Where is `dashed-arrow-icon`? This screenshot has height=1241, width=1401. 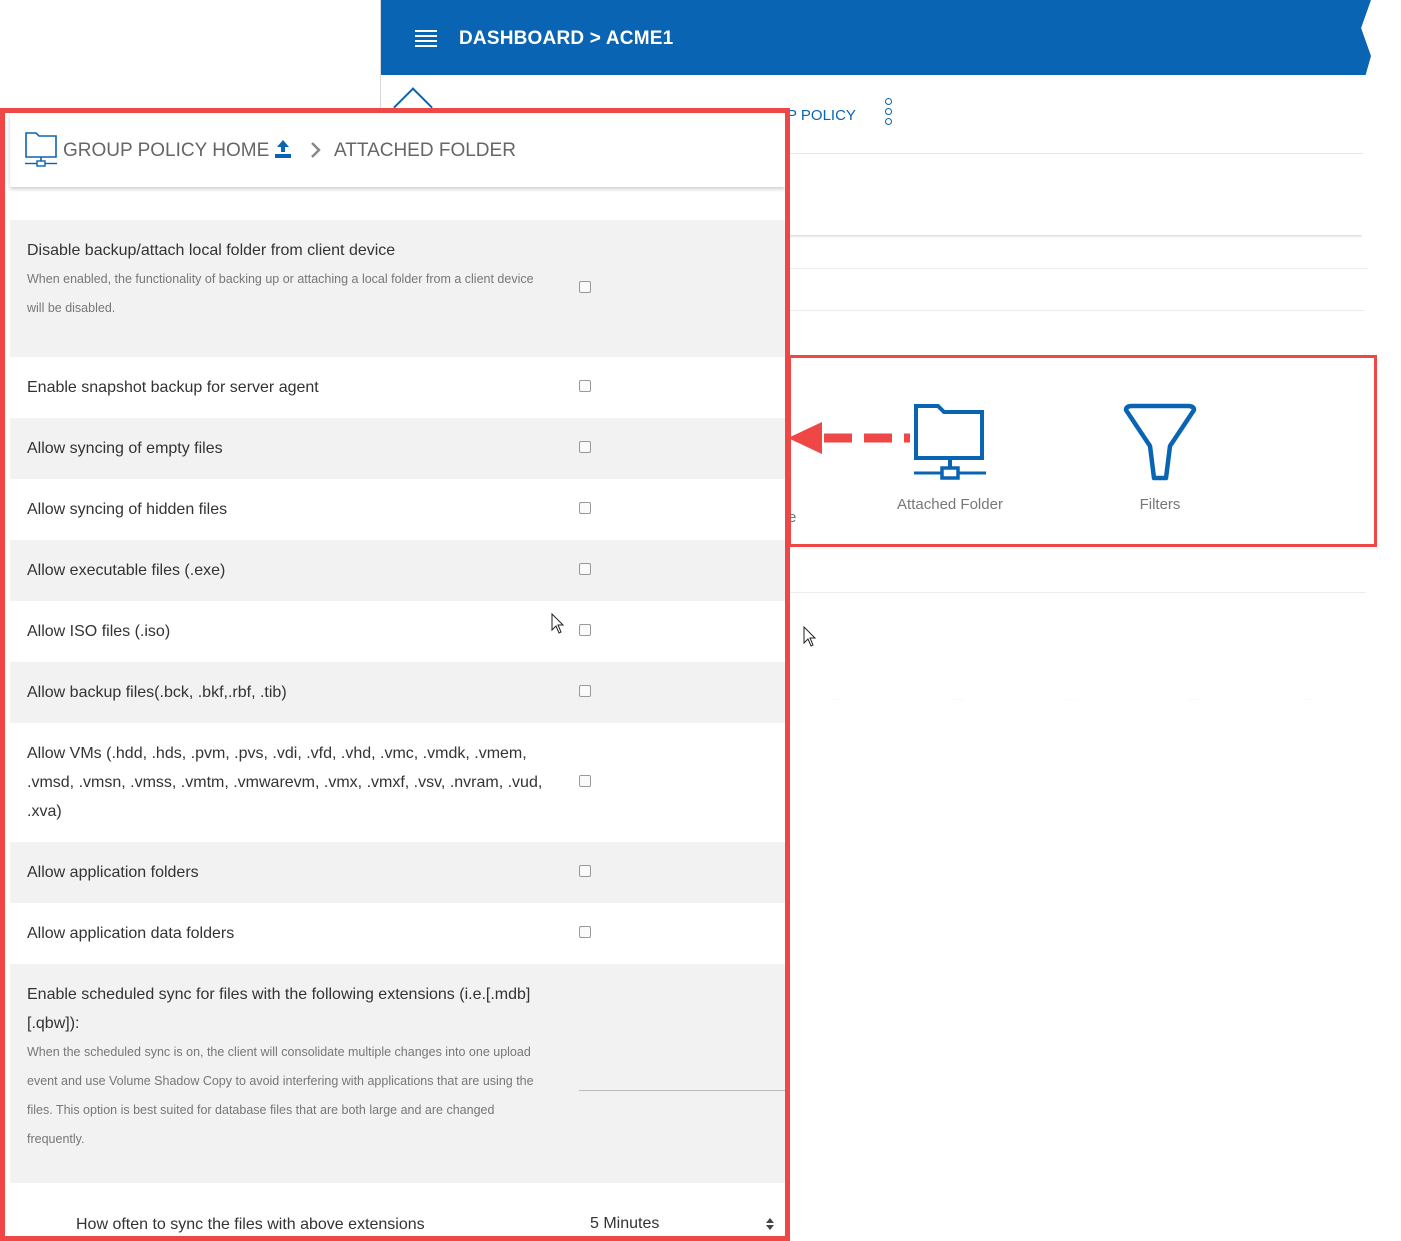
dashed-arrow-icon is located at coordinates (849, 438).